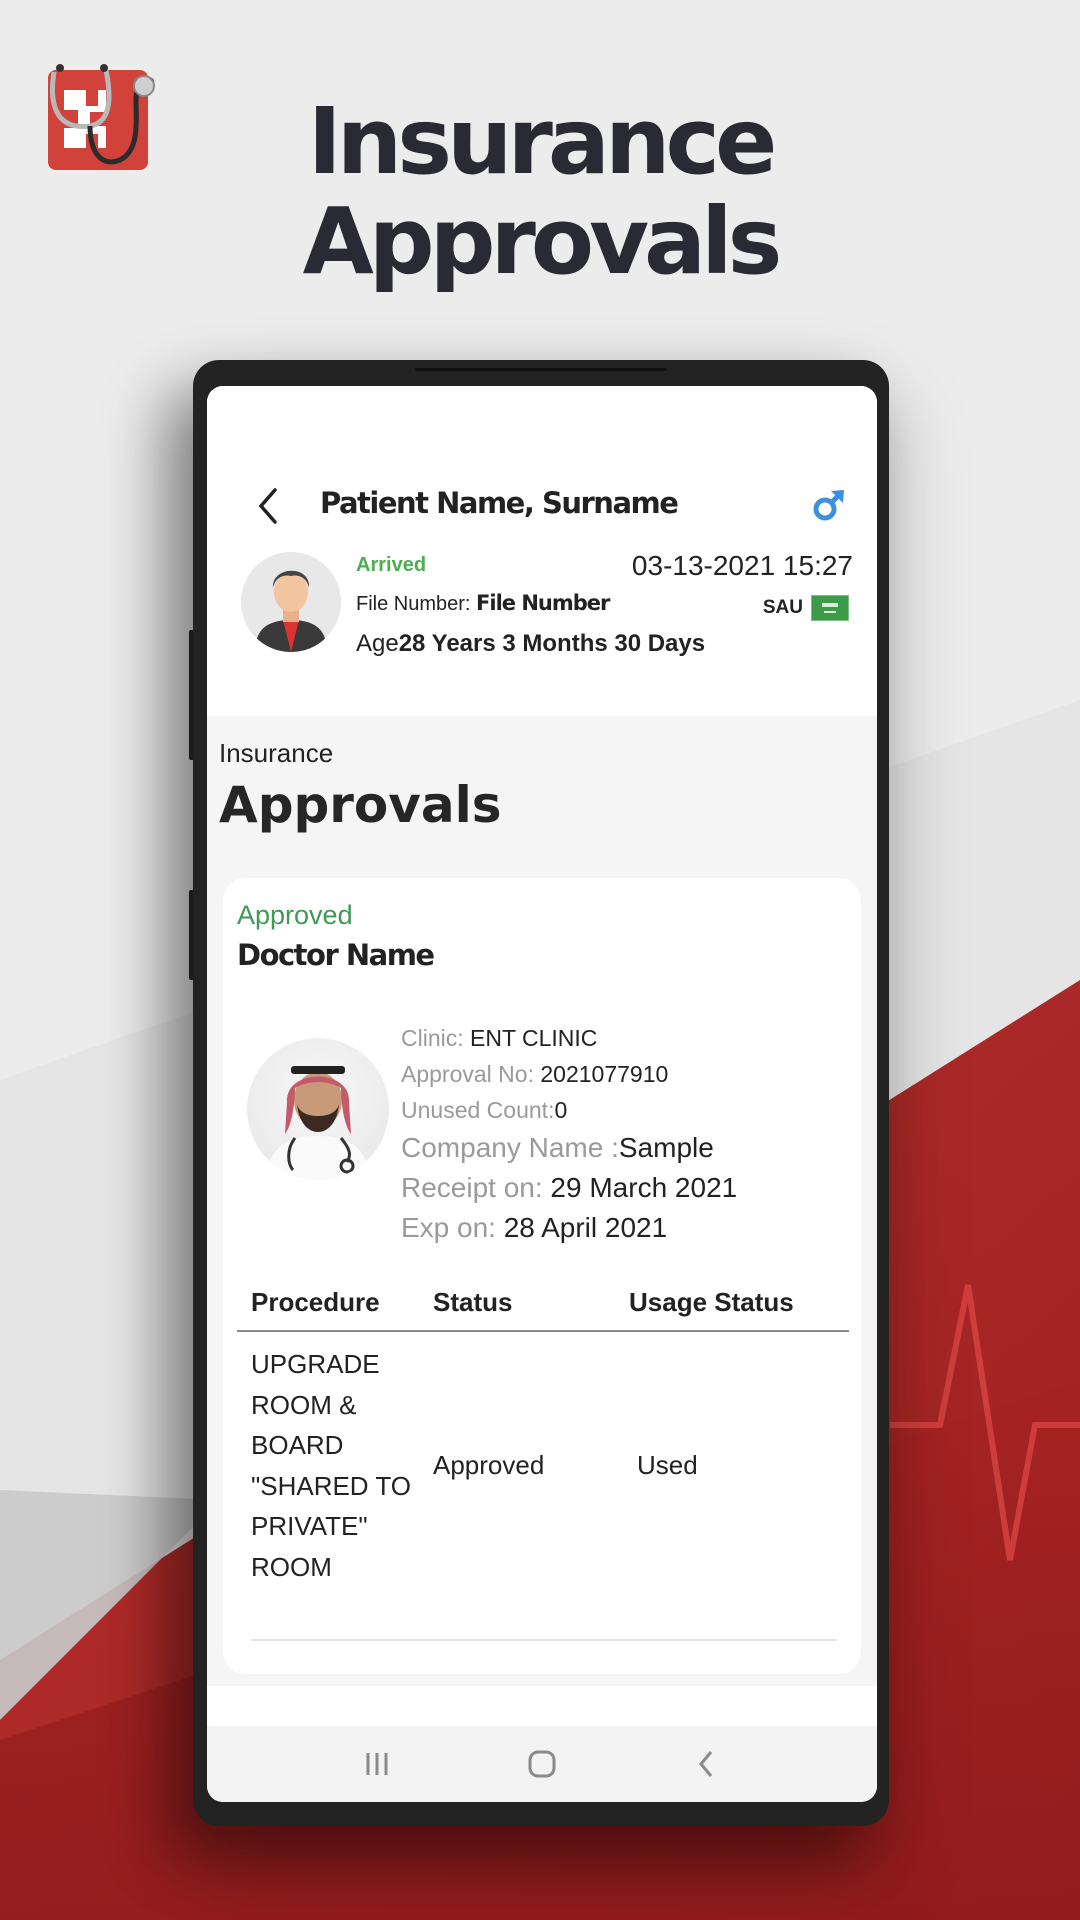  What do you see at coordinates (569, 1110) in the screenshot?
I see `unused-count-row: Unused Count:0` at bounding box center [569, 1110].